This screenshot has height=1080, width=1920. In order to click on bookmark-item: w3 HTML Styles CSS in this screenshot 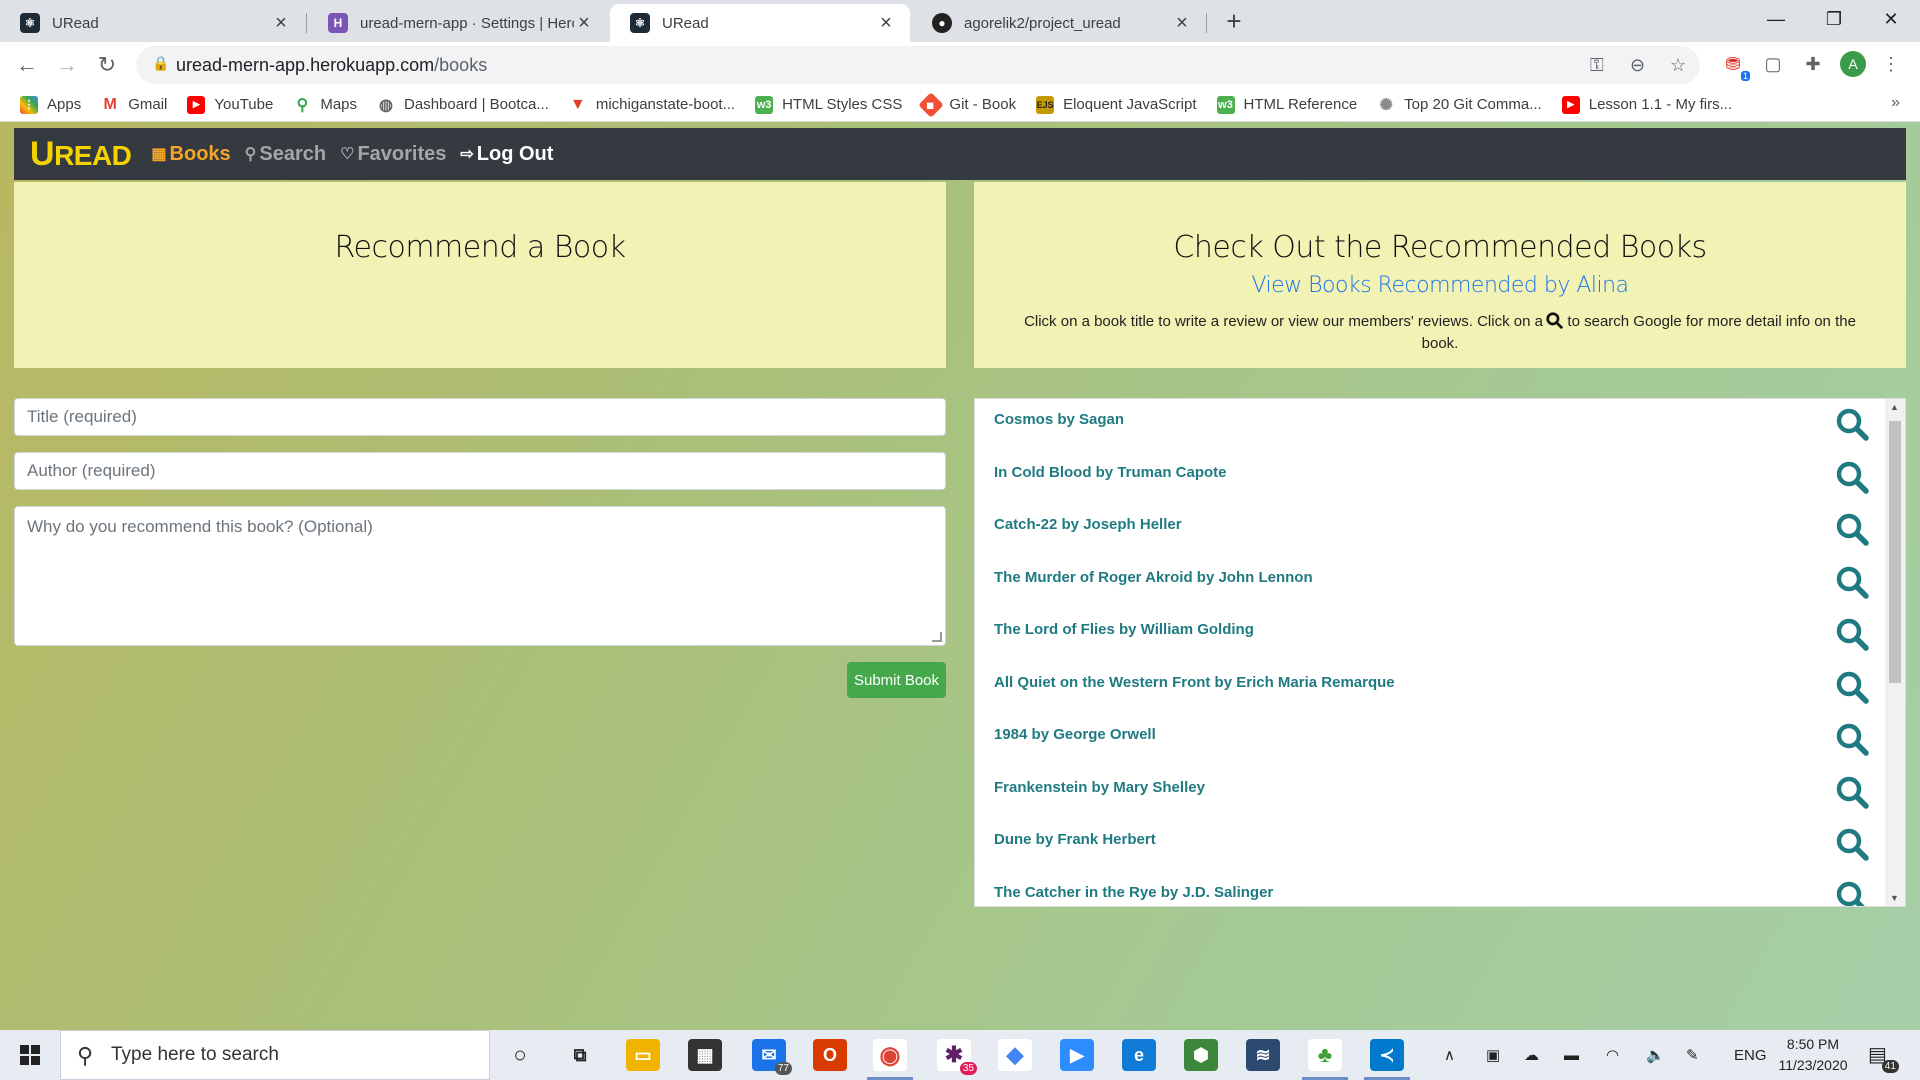, I will do `click(828, 104)`.